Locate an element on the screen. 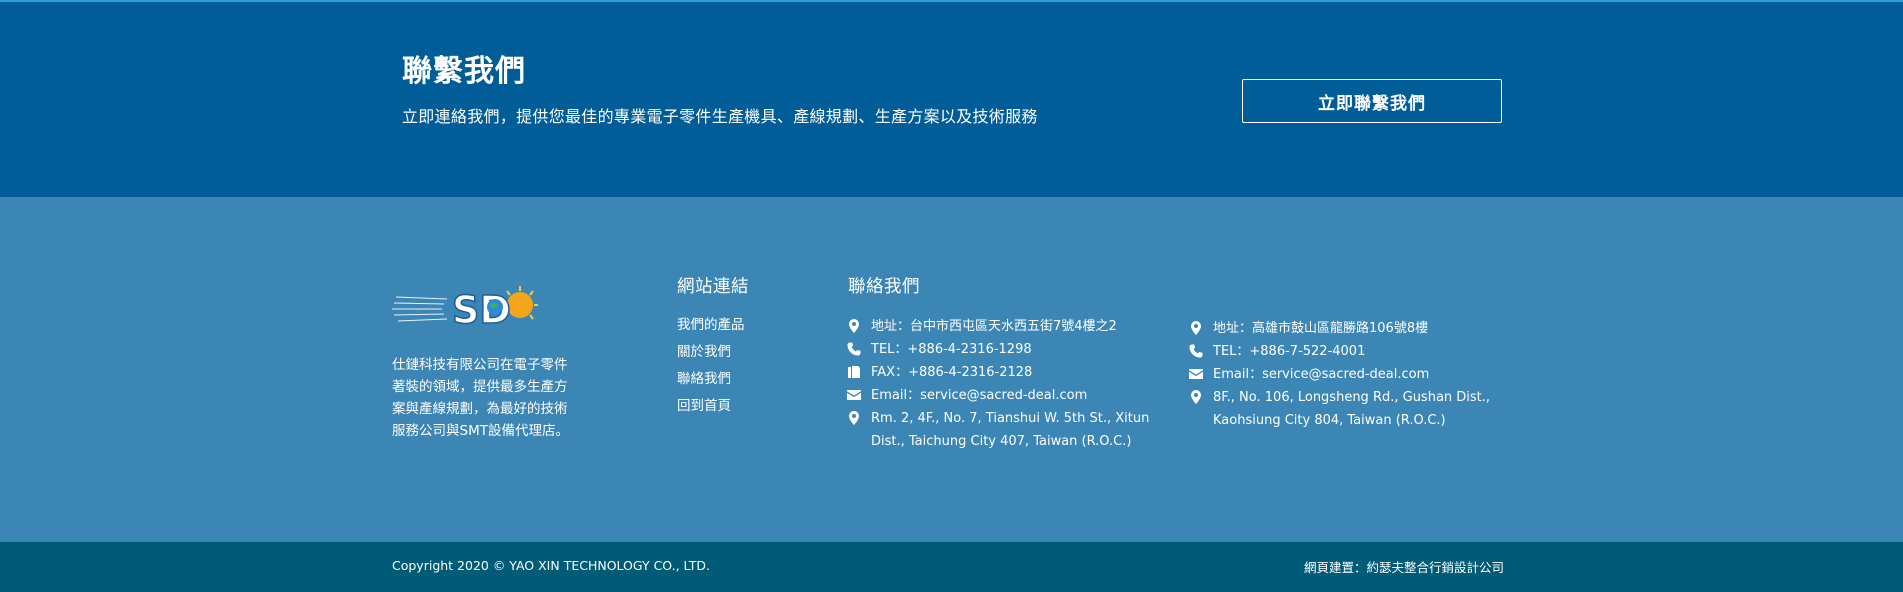 This screenshot has height=592, width=1903. contact-item: FAX：+886-4-2316-2128 is located at coordinates (1006, 372).